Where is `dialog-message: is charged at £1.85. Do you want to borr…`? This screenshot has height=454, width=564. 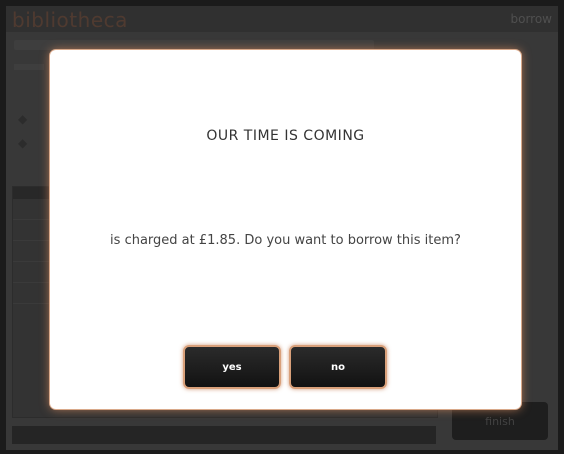
dialog-message: is charged at £1.85. Do you want to borr… is located at coordinates (285, 240).